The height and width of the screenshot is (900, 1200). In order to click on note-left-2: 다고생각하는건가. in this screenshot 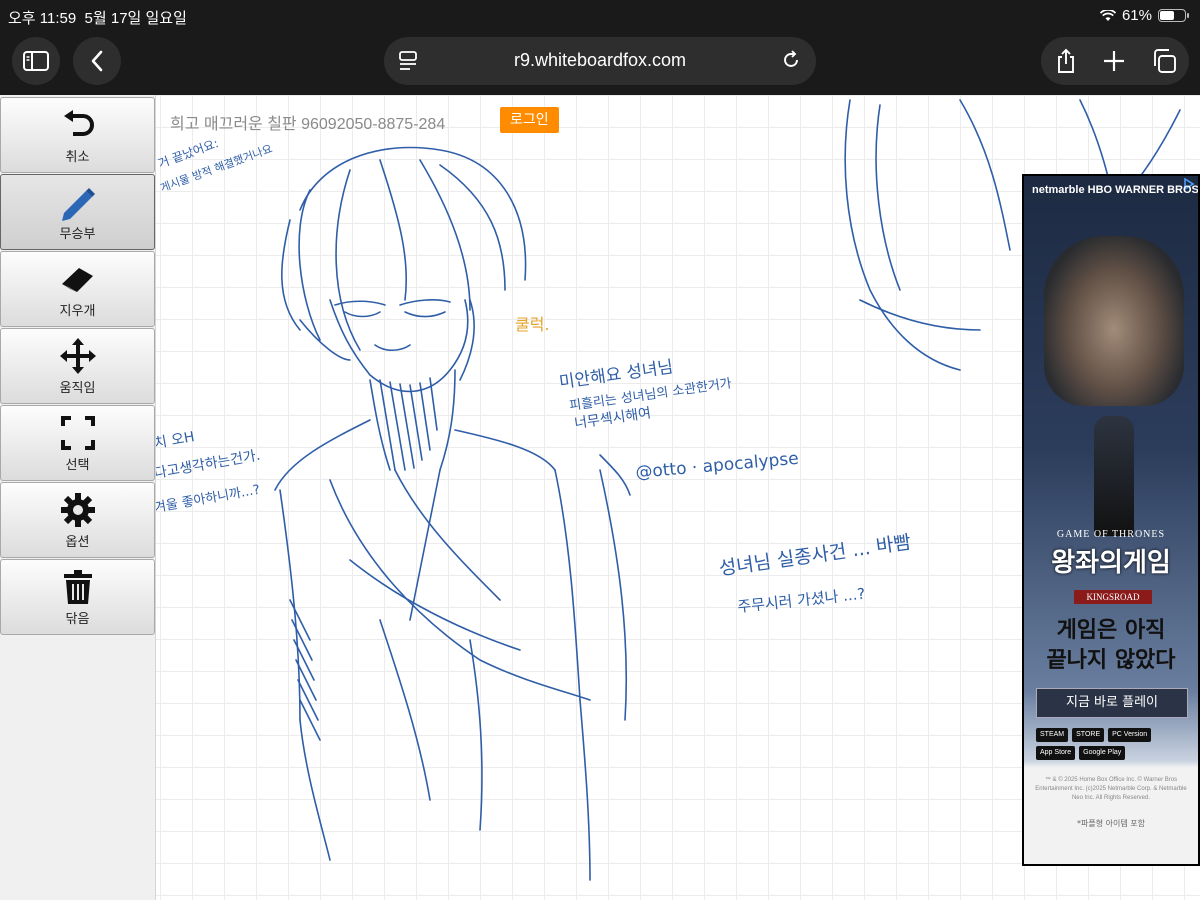, I will do `click(207, 465)`.